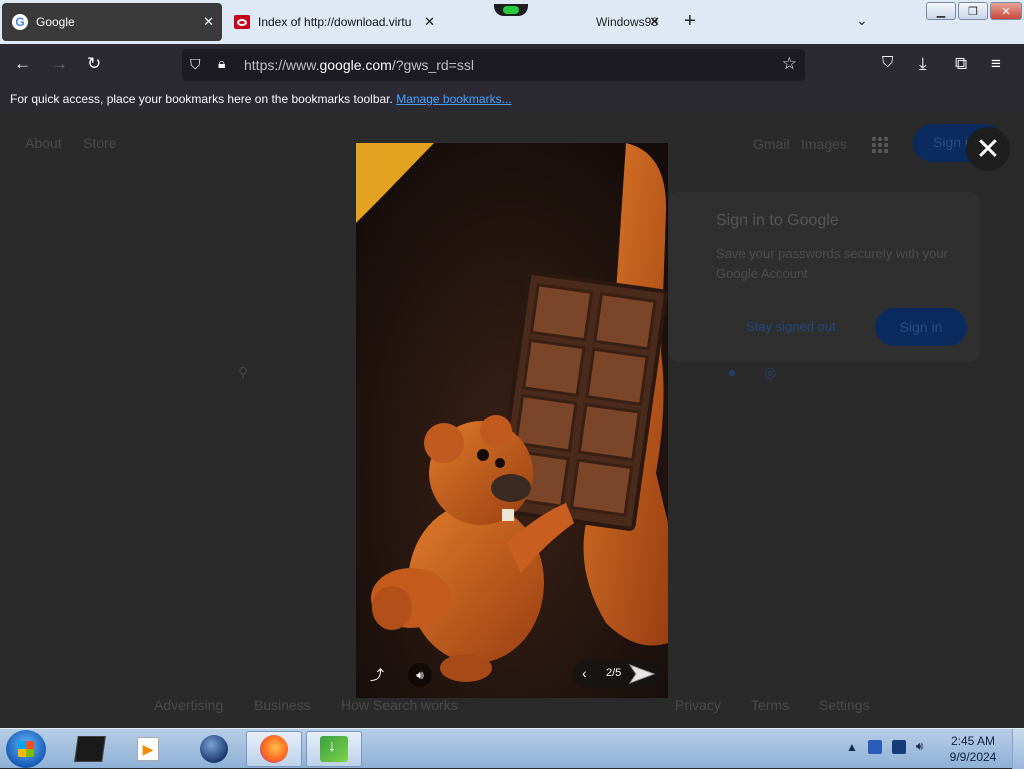  What do you see at coordinates (698, 705) in the screenshot?
I see `footer-privacy: Privacy` at bounding box center [698, 705].